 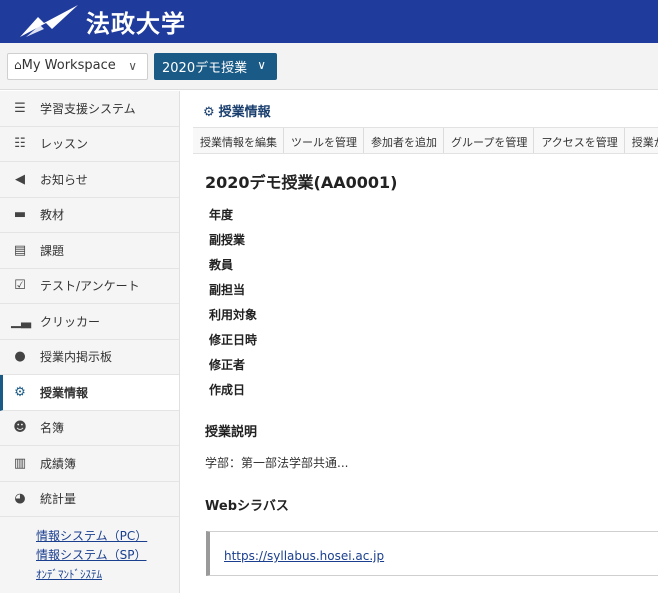 I want to click on sidebar-item-assignments: ▤ 課題, so click(x=89, y=251).